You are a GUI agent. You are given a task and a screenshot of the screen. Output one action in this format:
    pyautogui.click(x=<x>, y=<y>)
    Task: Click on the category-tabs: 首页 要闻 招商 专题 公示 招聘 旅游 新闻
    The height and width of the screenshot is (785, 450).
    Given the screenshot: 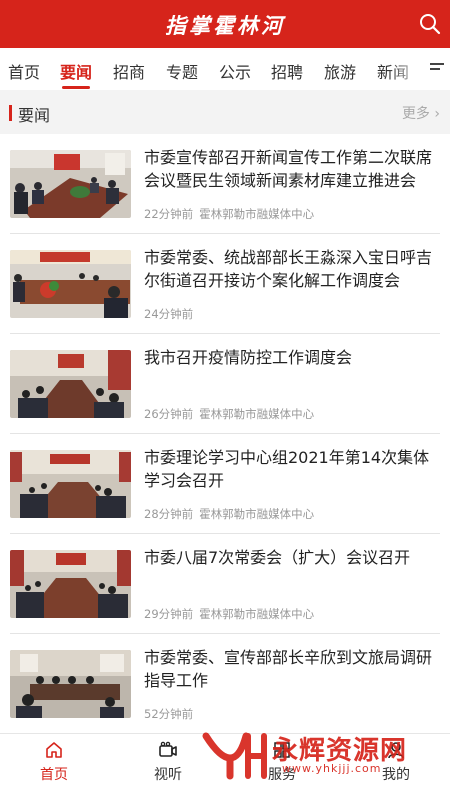 What is the action you would take?
    pyautogui.click(x=225, y=69)
    